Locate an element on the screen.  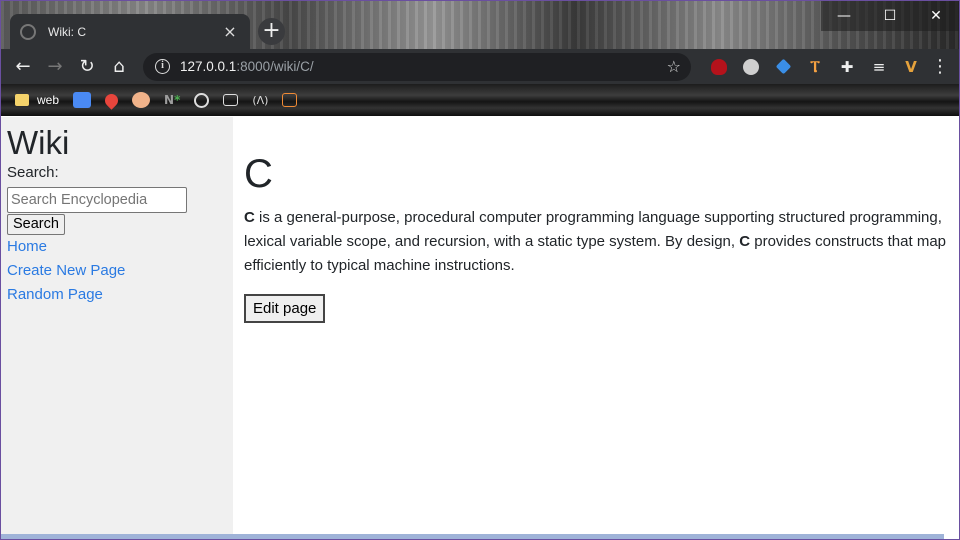
translate-icon is located at coordinates (82, 100).